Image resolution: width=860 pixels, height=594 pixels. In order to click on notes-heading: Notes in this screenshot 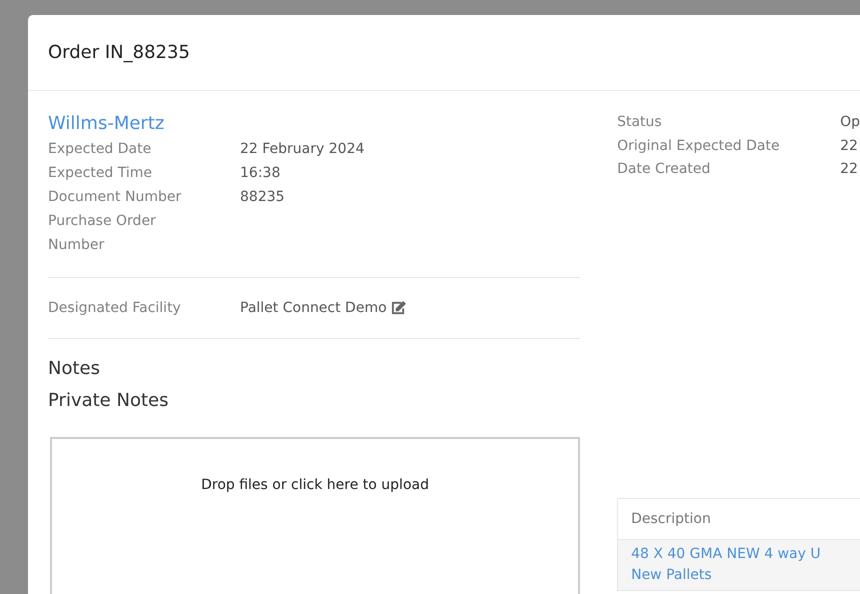, I will do `click(74, 369)`.